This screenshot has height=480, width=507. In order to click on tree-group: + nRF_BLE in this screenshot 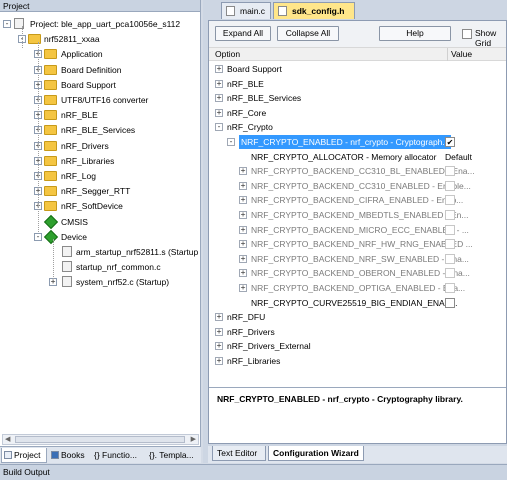, I will do `click(100, 115)`.